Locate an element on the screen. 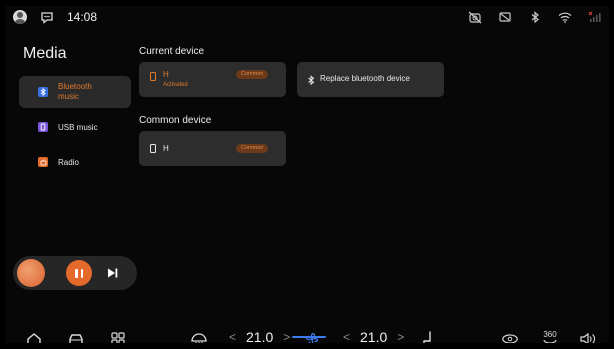 Image resolution: width=614 pixels, height=349 pixels. device-status: Activated is located at coordinates (175, 85).